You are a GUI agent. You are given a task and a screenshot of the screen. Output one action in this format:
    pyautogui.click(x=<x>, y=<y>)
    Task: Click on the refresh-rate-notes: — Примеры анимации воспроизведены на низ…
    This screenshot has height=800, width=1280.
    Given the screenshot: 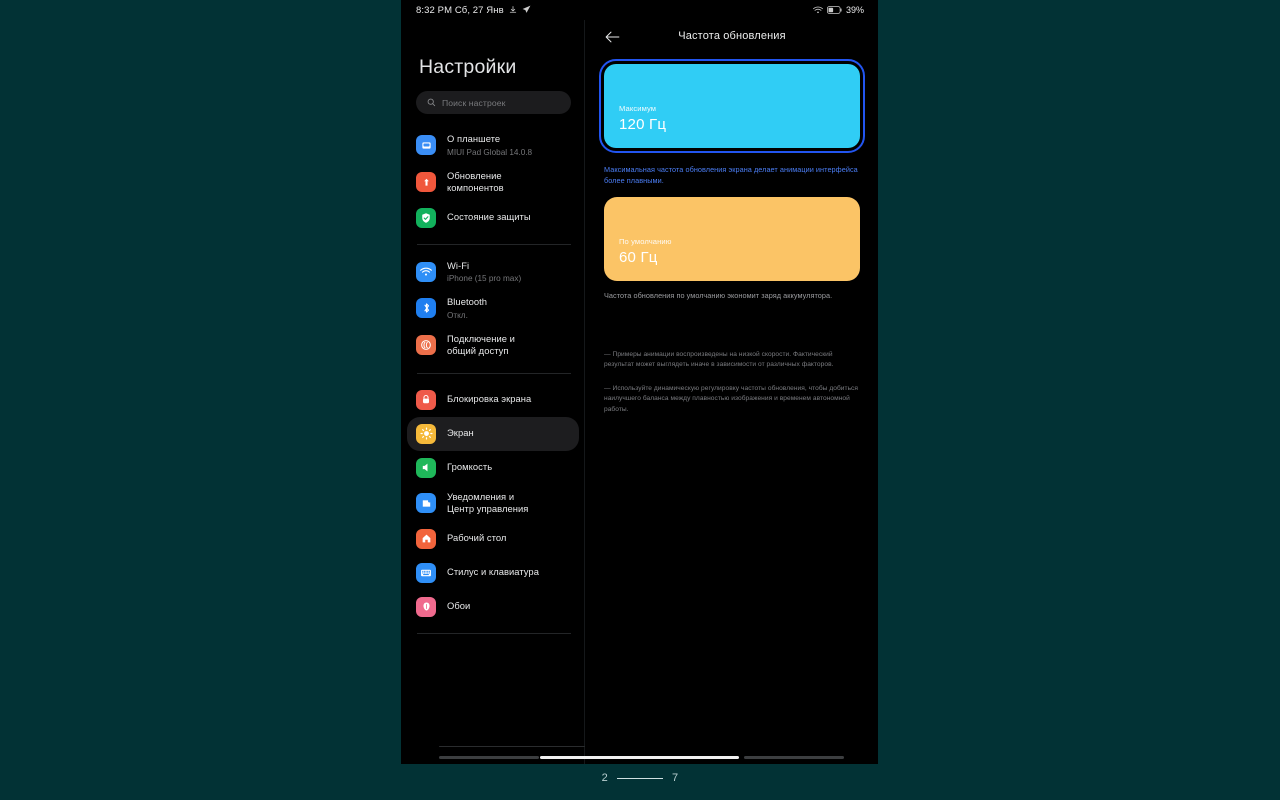 What is the action you would take?
    pyautogui.click(x=733, y=389)
    